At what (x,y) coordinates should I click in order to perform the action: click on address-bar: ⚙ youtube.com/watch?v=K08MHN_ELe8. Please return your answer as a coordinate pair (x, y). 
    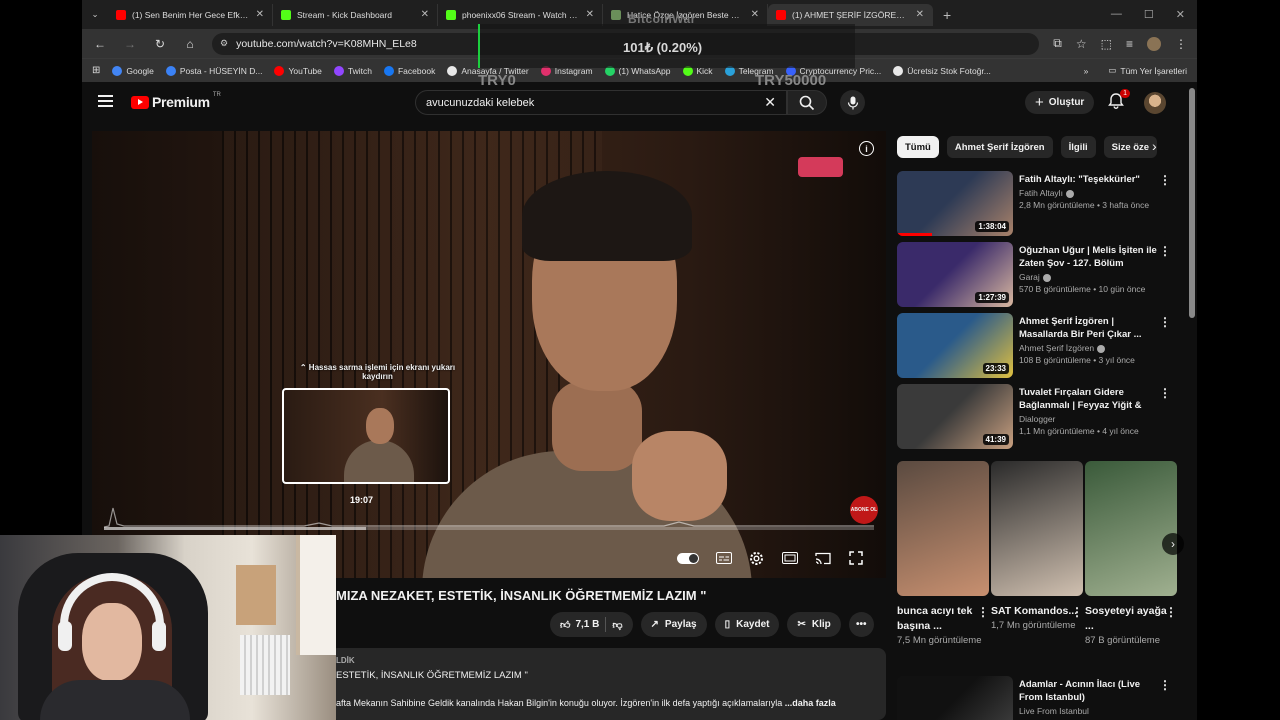
    Looking at the image, I should click on (626, 43).